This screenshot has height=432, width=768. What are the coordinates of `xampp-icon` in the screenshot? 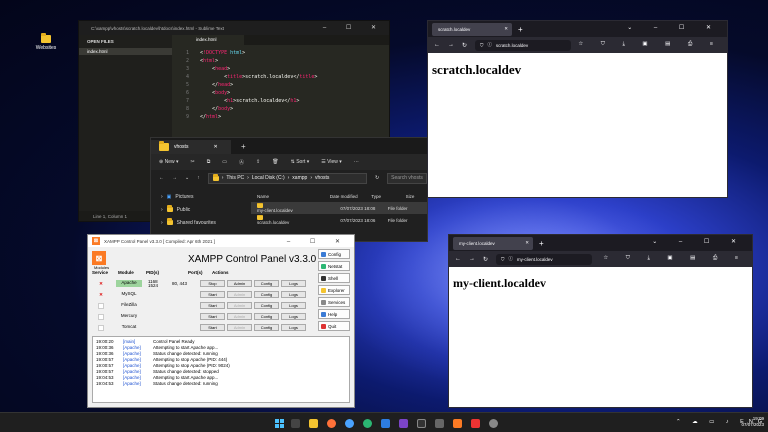 It's located at (457, 423).